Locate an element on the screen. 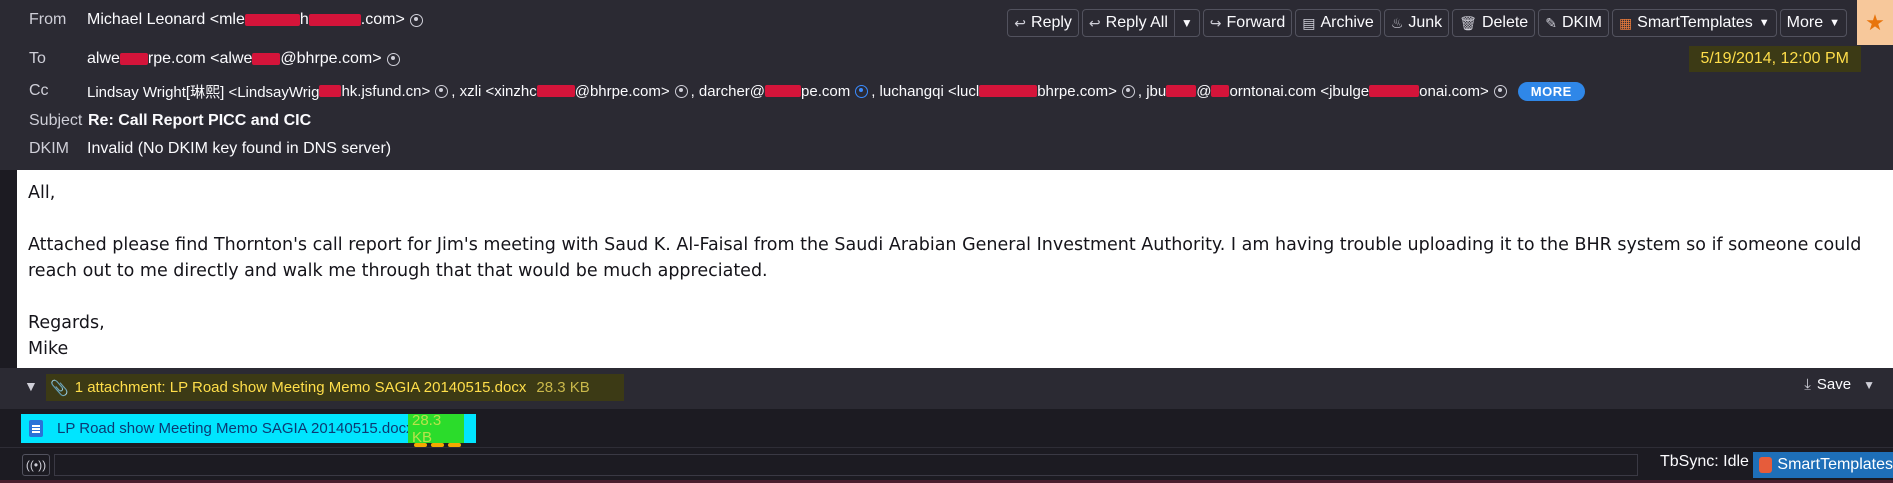 The height and width of the screenshot is (483, 1893). reply-button: ↩ Reply is located at coordinates (1043, 23).